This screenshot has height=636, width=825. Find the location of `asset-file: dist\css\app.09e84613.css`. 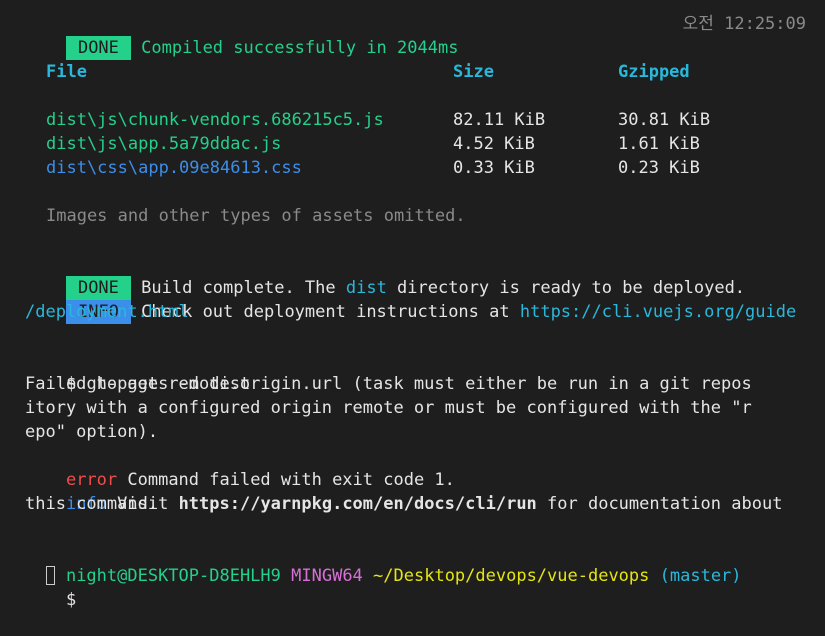

asset-file: dist\css\app.09e84613.css is located at coordinates (174, 168).